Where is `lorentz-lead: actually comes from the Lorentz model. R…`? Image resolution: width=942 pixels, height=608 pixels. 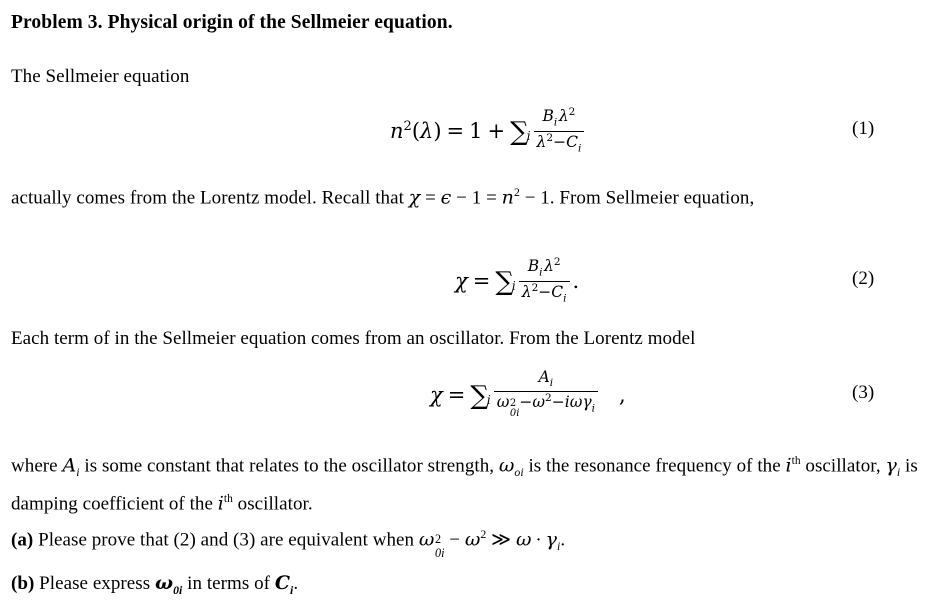 lorentz-lead: actually comes from the Lorentz model. R… is located at coordinates (210, 198).